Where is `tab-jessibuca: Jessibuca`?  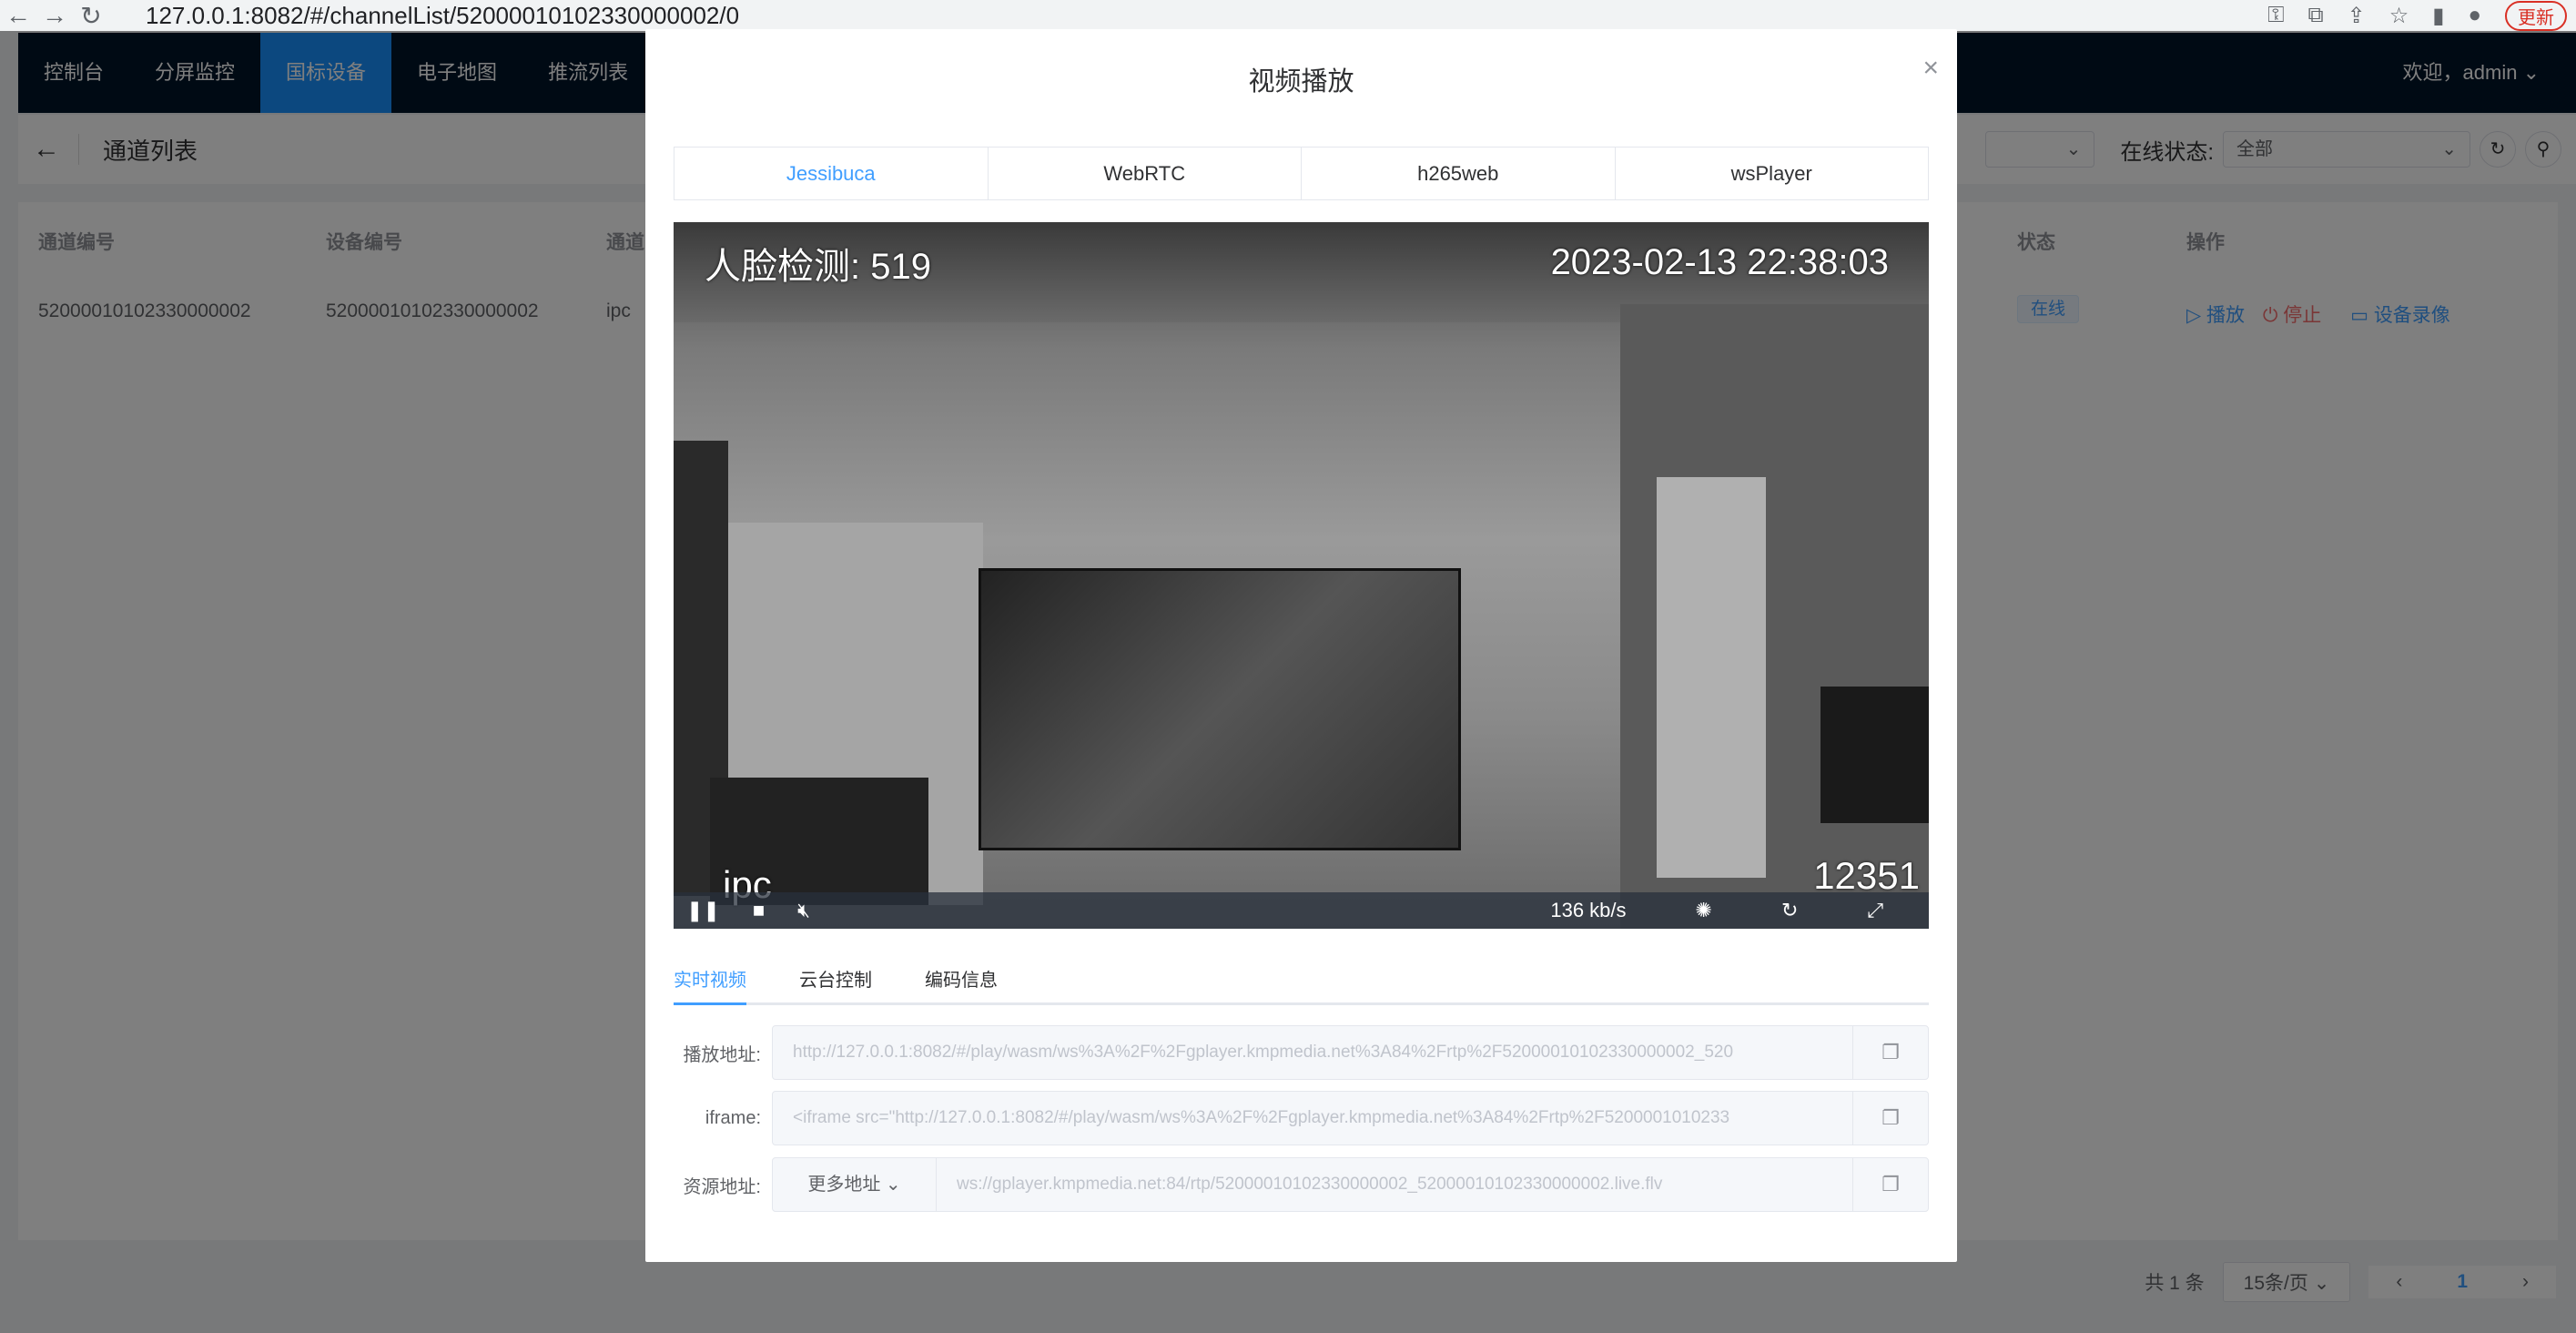 tab-jessibuca: Jessibuca is located at coordinates (831, 173).